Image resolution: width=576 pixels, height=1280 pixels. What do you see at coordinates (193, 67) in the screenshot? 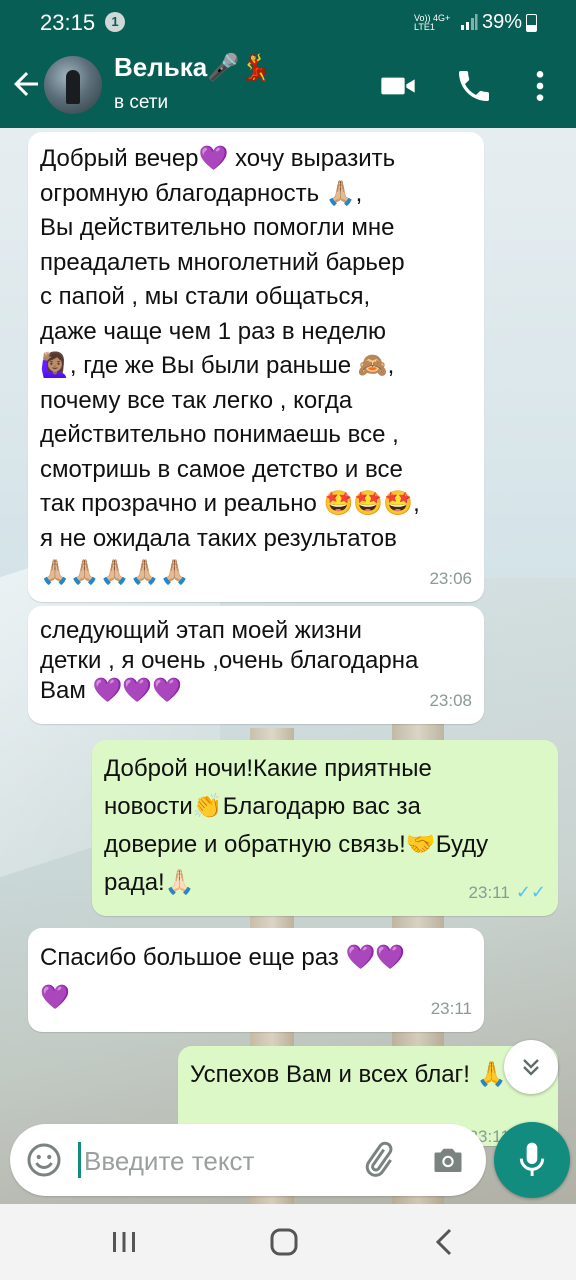
I see `contact-name: Велька🎤💃` at bounding box center [193, 67].